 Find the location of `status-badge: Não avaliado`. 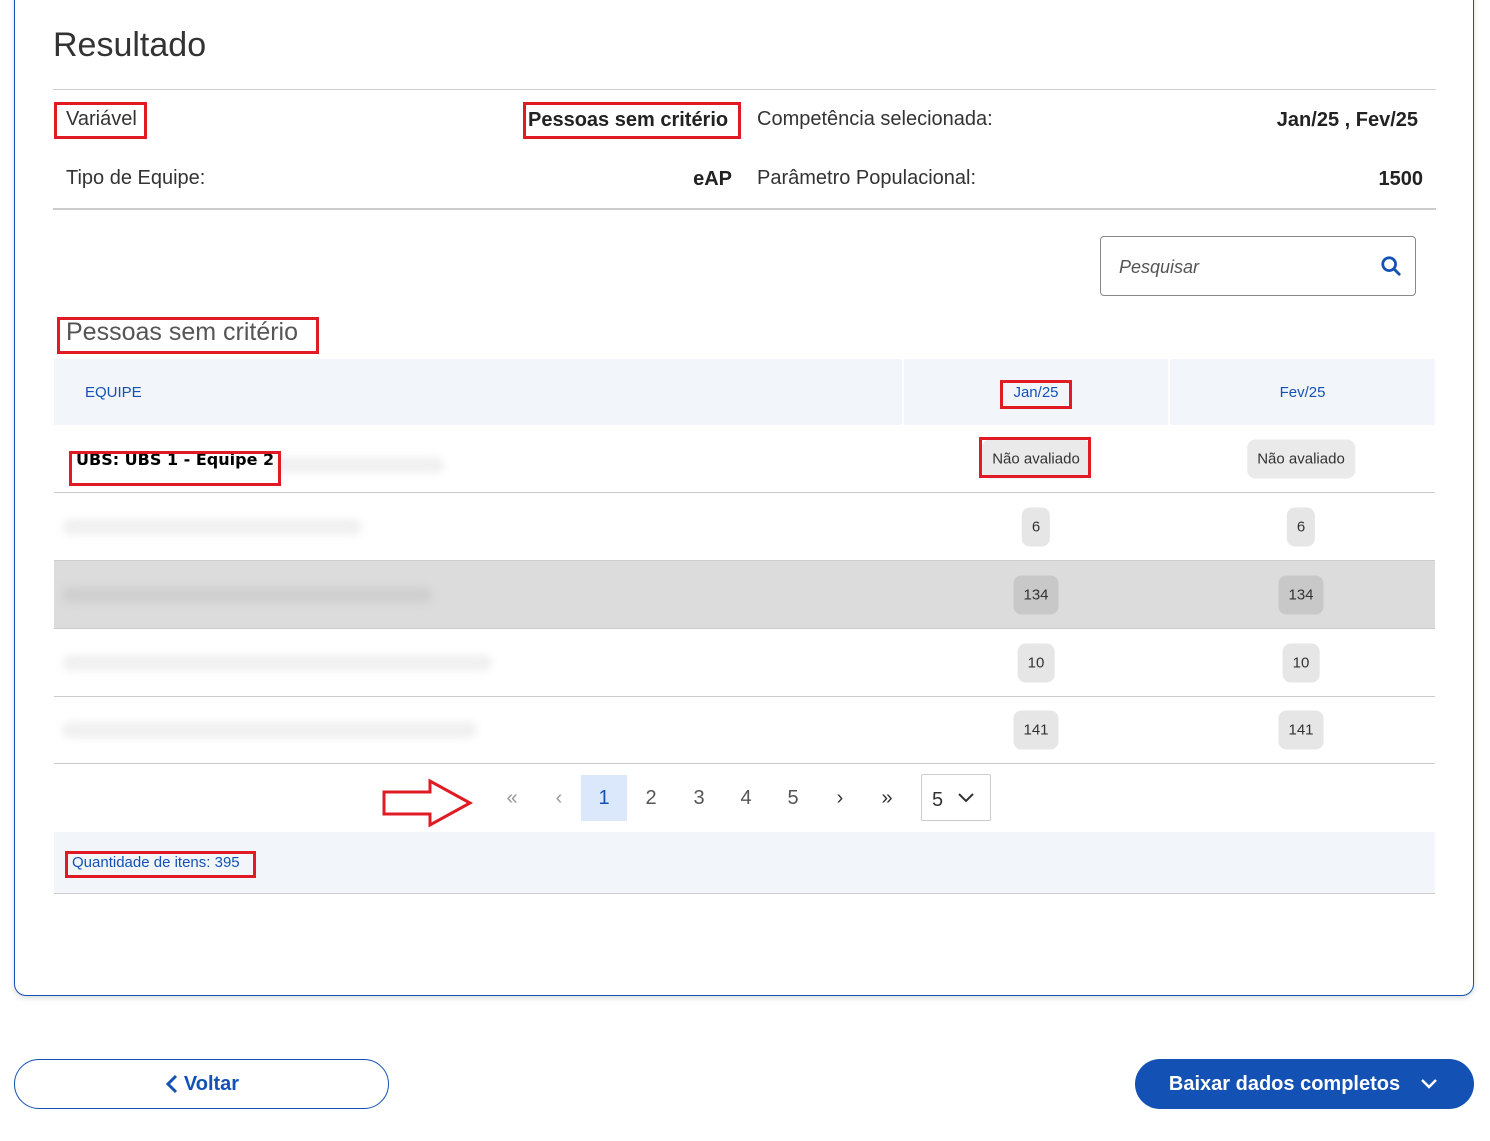

status-badge: Não avaliado is located at coordinates (1301, 458).